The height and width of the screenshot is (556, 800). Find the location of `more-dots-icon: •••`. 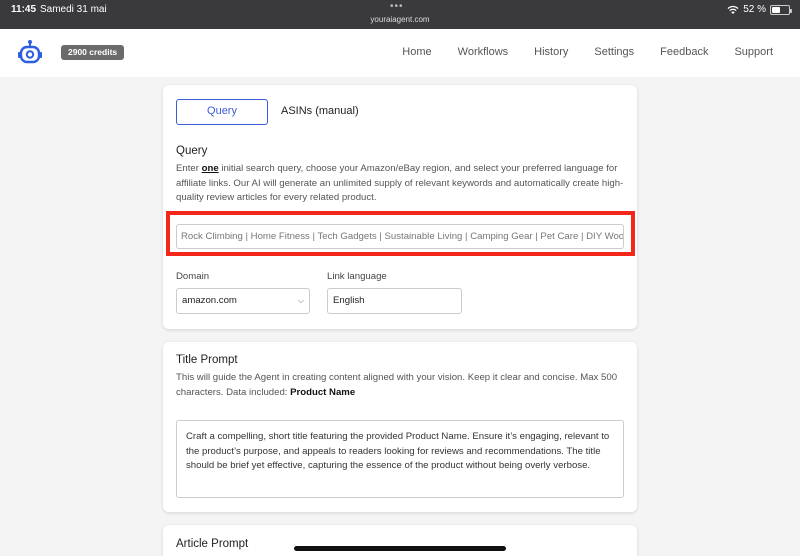

more-dots-icon: ••• is located at coordinates (397, 6).